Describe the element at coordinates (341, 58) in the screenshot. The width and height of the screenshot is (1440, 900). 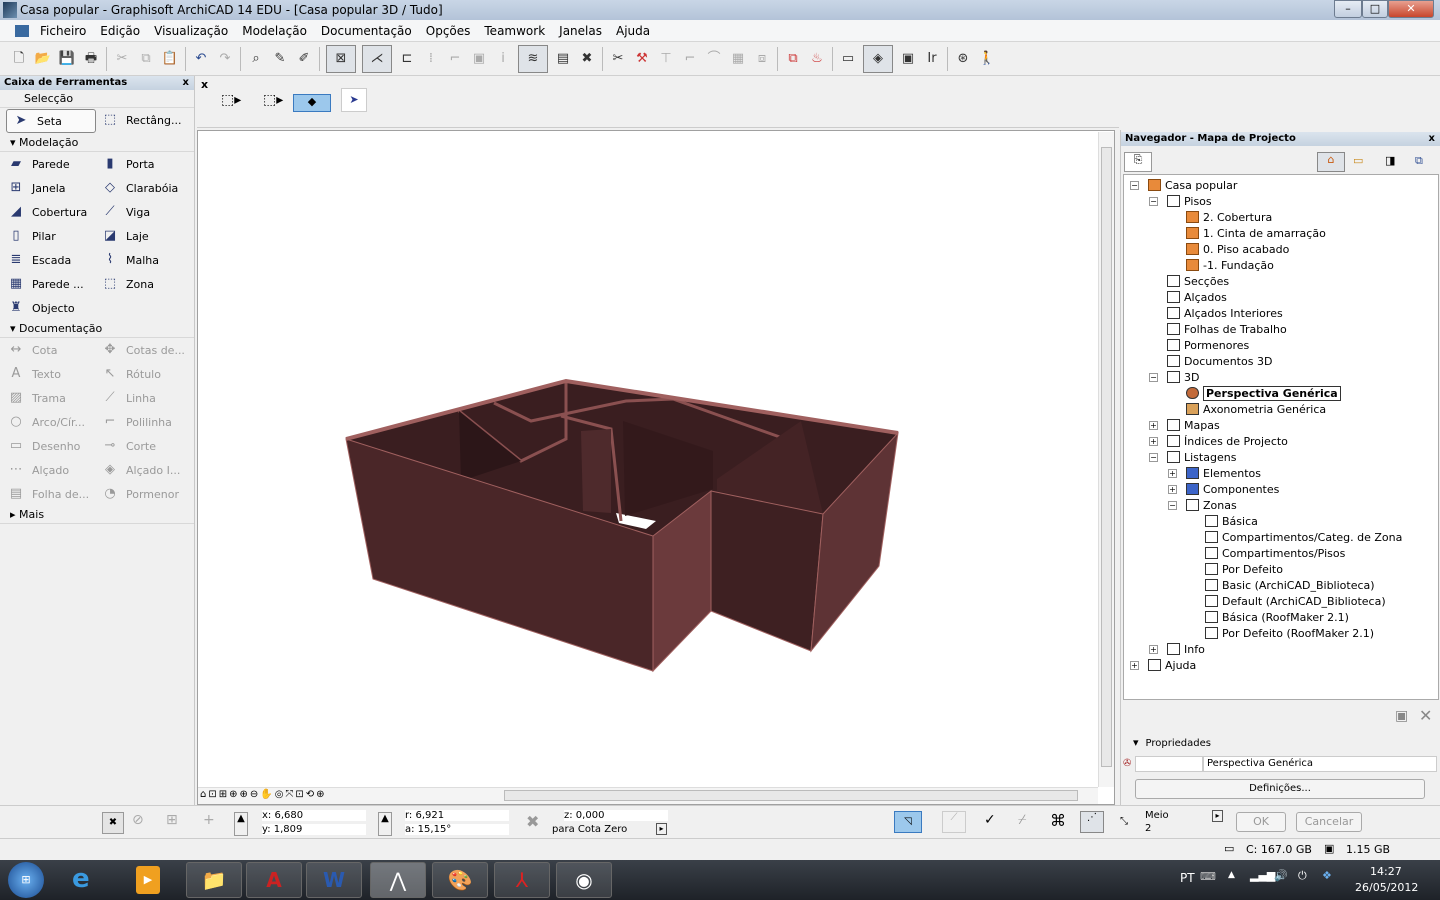
I see `gravity-icon: ⊠` at that location.